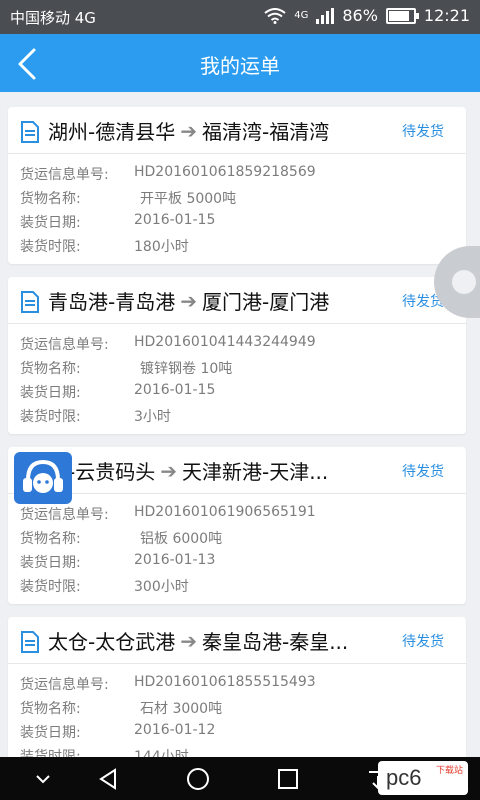 The height and width of the screenshot is (800, 480). What do you see at coordinates (360, 15) in the screenshot?
I see `battery-percent: 86%` at bounding box center [360, 15].